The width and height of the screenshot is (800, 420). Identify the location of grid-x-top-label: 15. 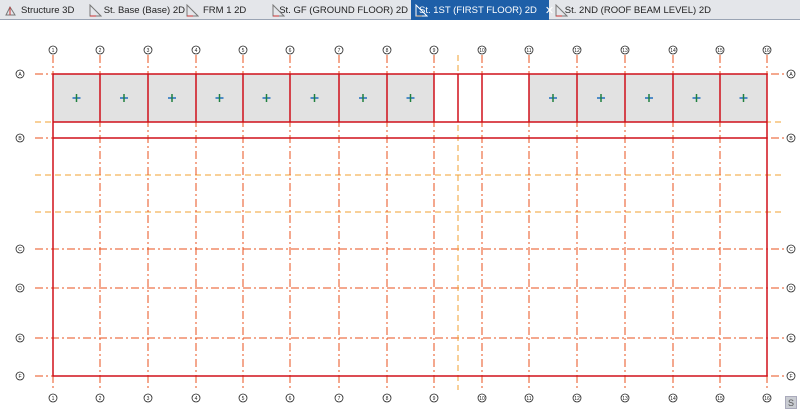
(720, 51).